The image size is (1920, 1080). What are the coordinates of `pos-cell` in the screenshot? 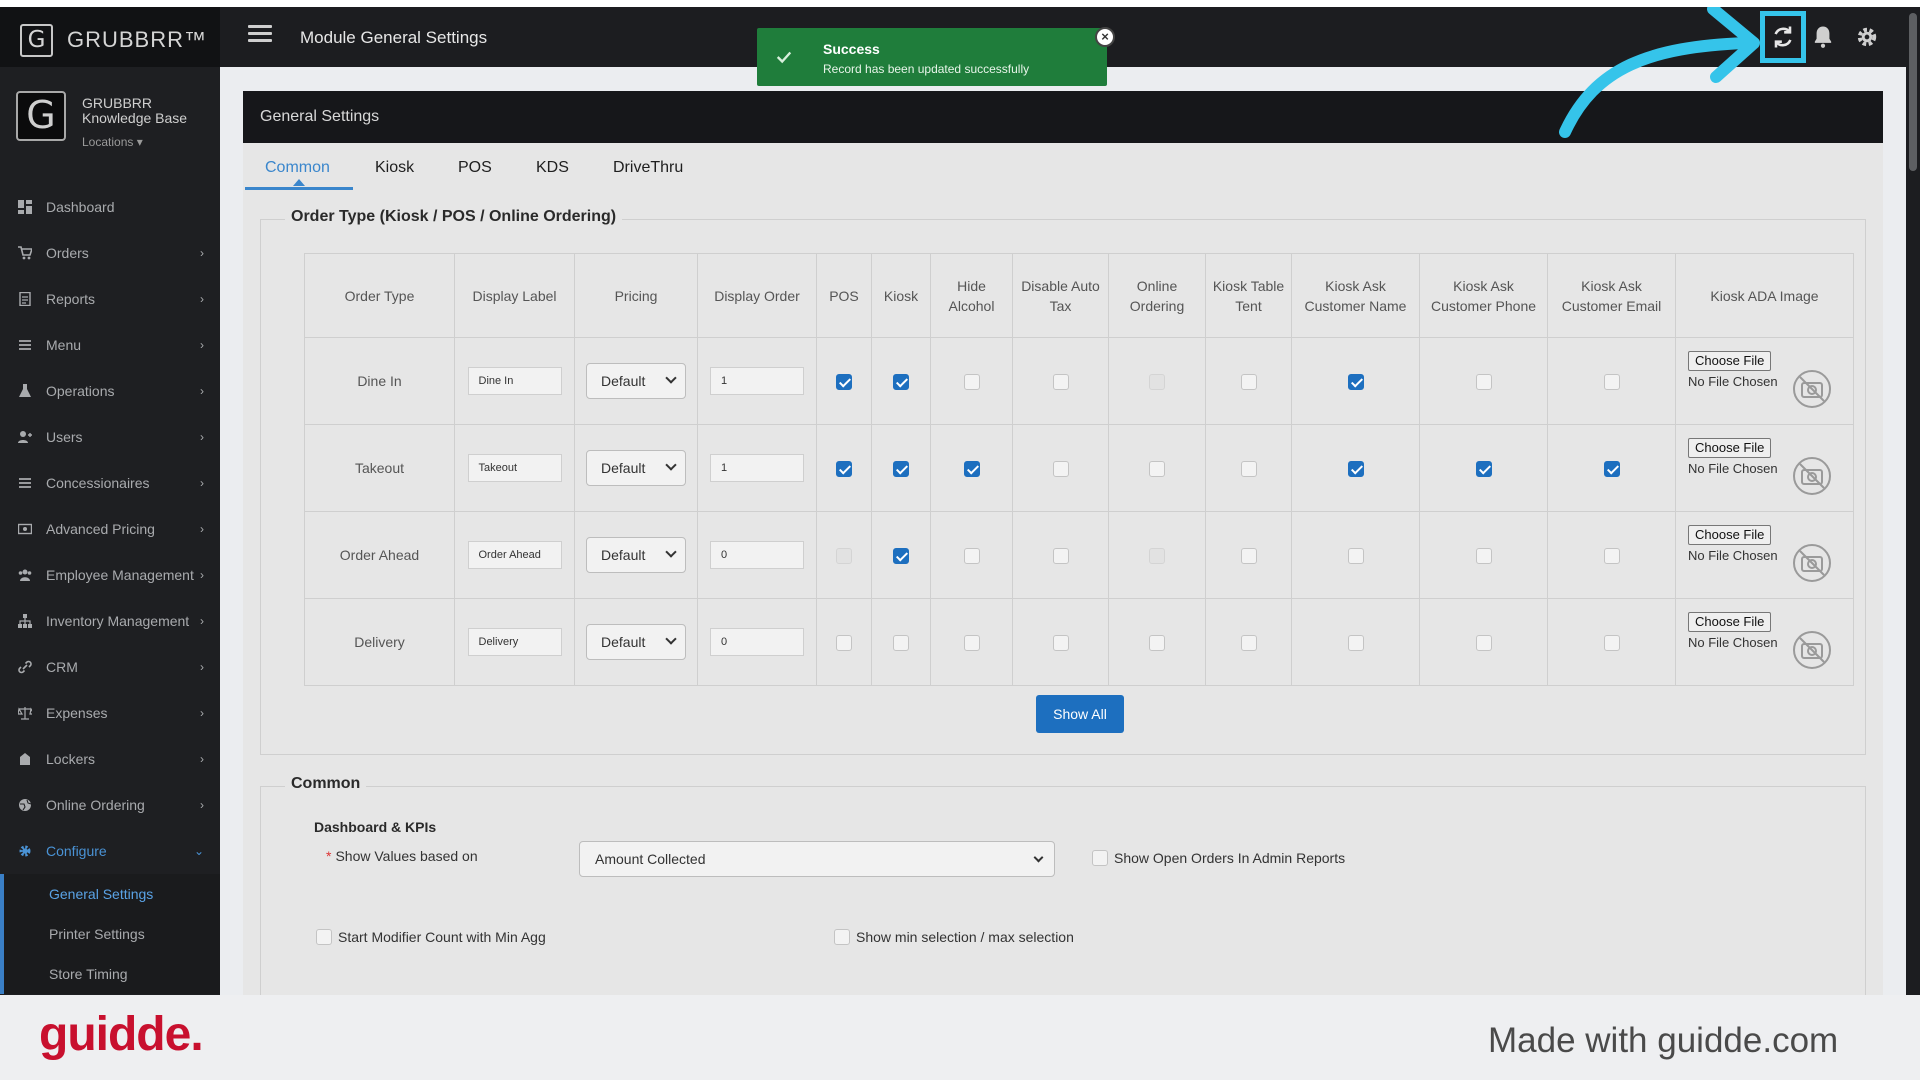 It's located at (844, 642).